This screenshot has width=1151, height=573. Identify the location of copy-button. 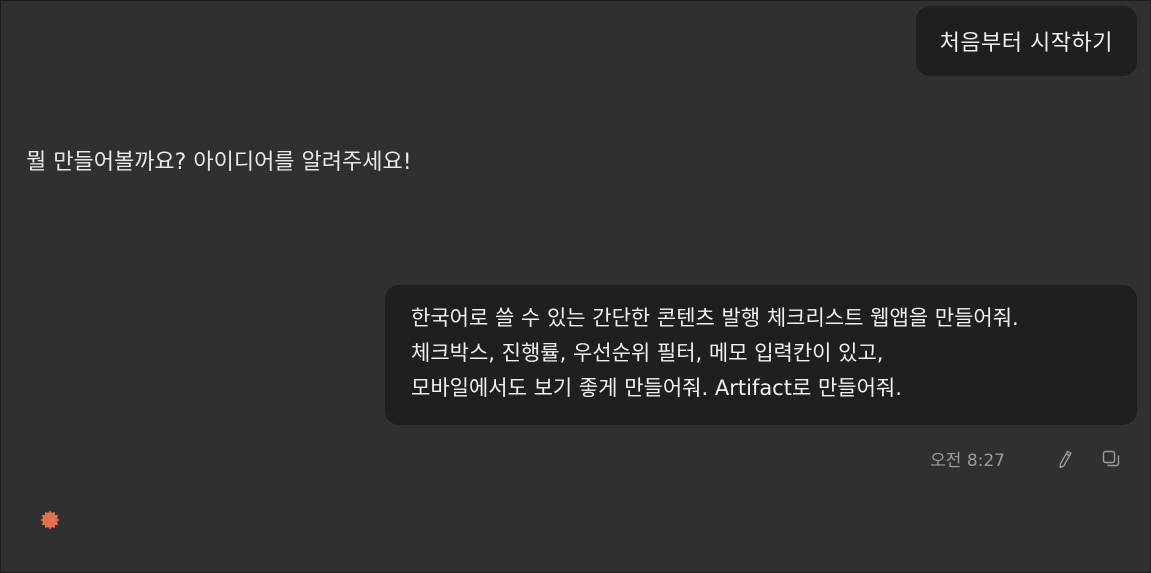
(1111, 459).